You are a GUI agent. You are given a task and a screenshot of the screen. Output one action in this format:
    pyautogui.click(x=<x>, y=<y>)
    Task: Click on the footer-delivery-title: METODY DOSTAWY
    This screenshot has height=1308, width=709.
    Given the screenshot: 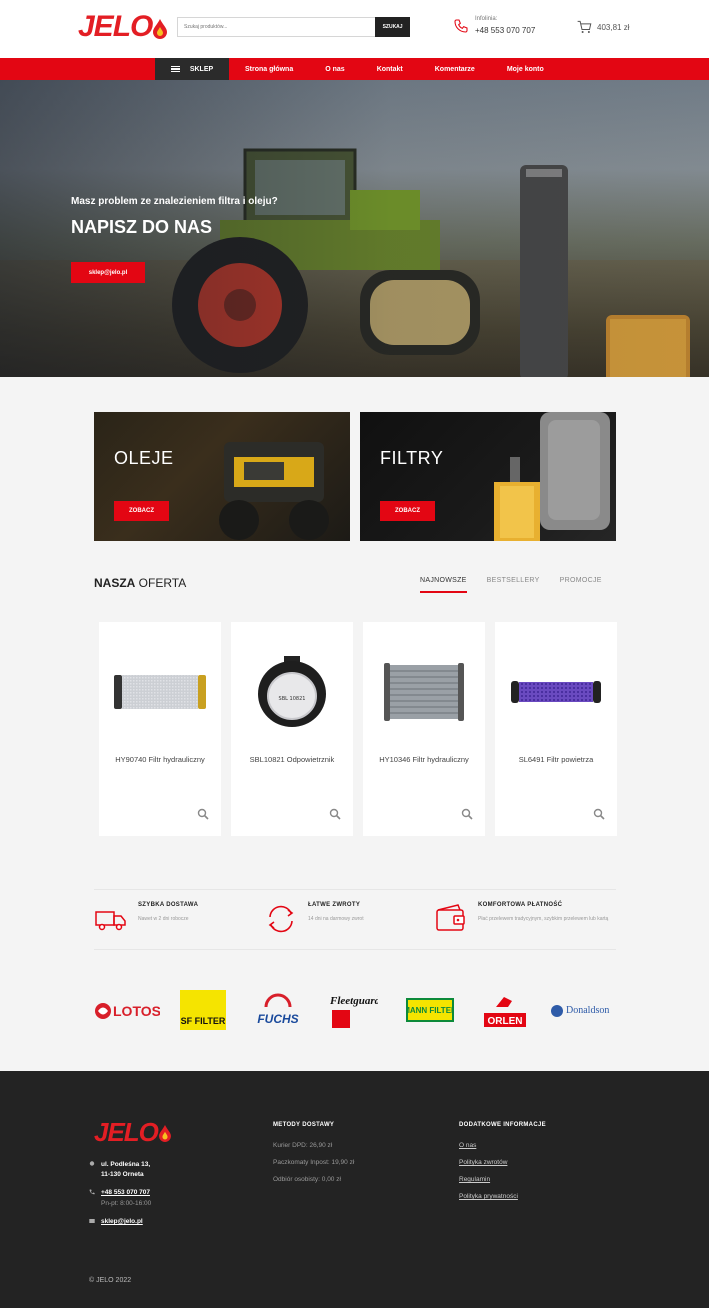 What is the action you would take?
    pyautogui.click(x=304, y=1125)
    